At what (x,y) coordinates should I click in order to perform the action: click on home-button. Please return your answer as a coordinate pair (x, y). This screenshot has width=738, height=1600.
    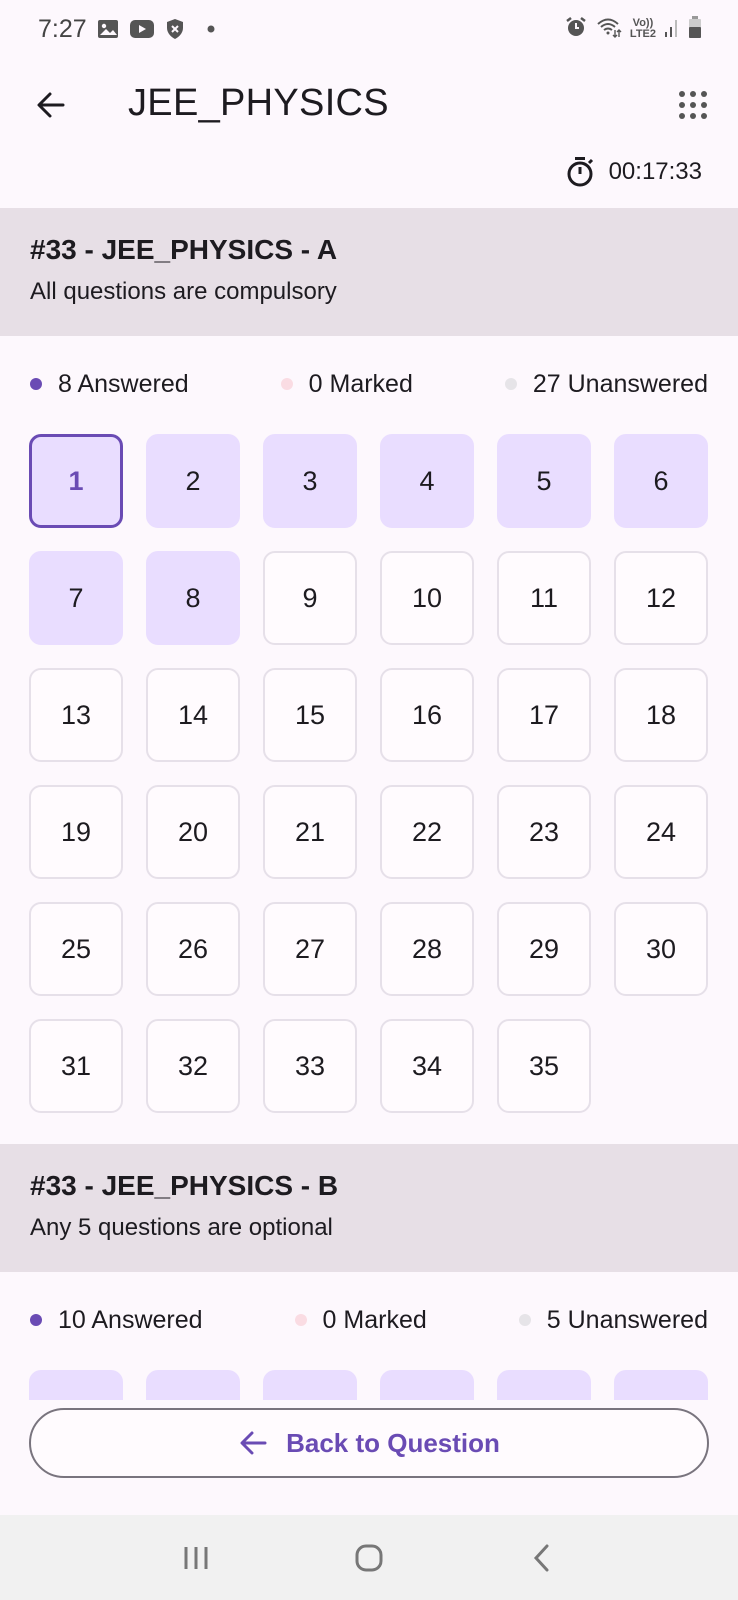
    Looking at the image, I should click on (369, 1558).